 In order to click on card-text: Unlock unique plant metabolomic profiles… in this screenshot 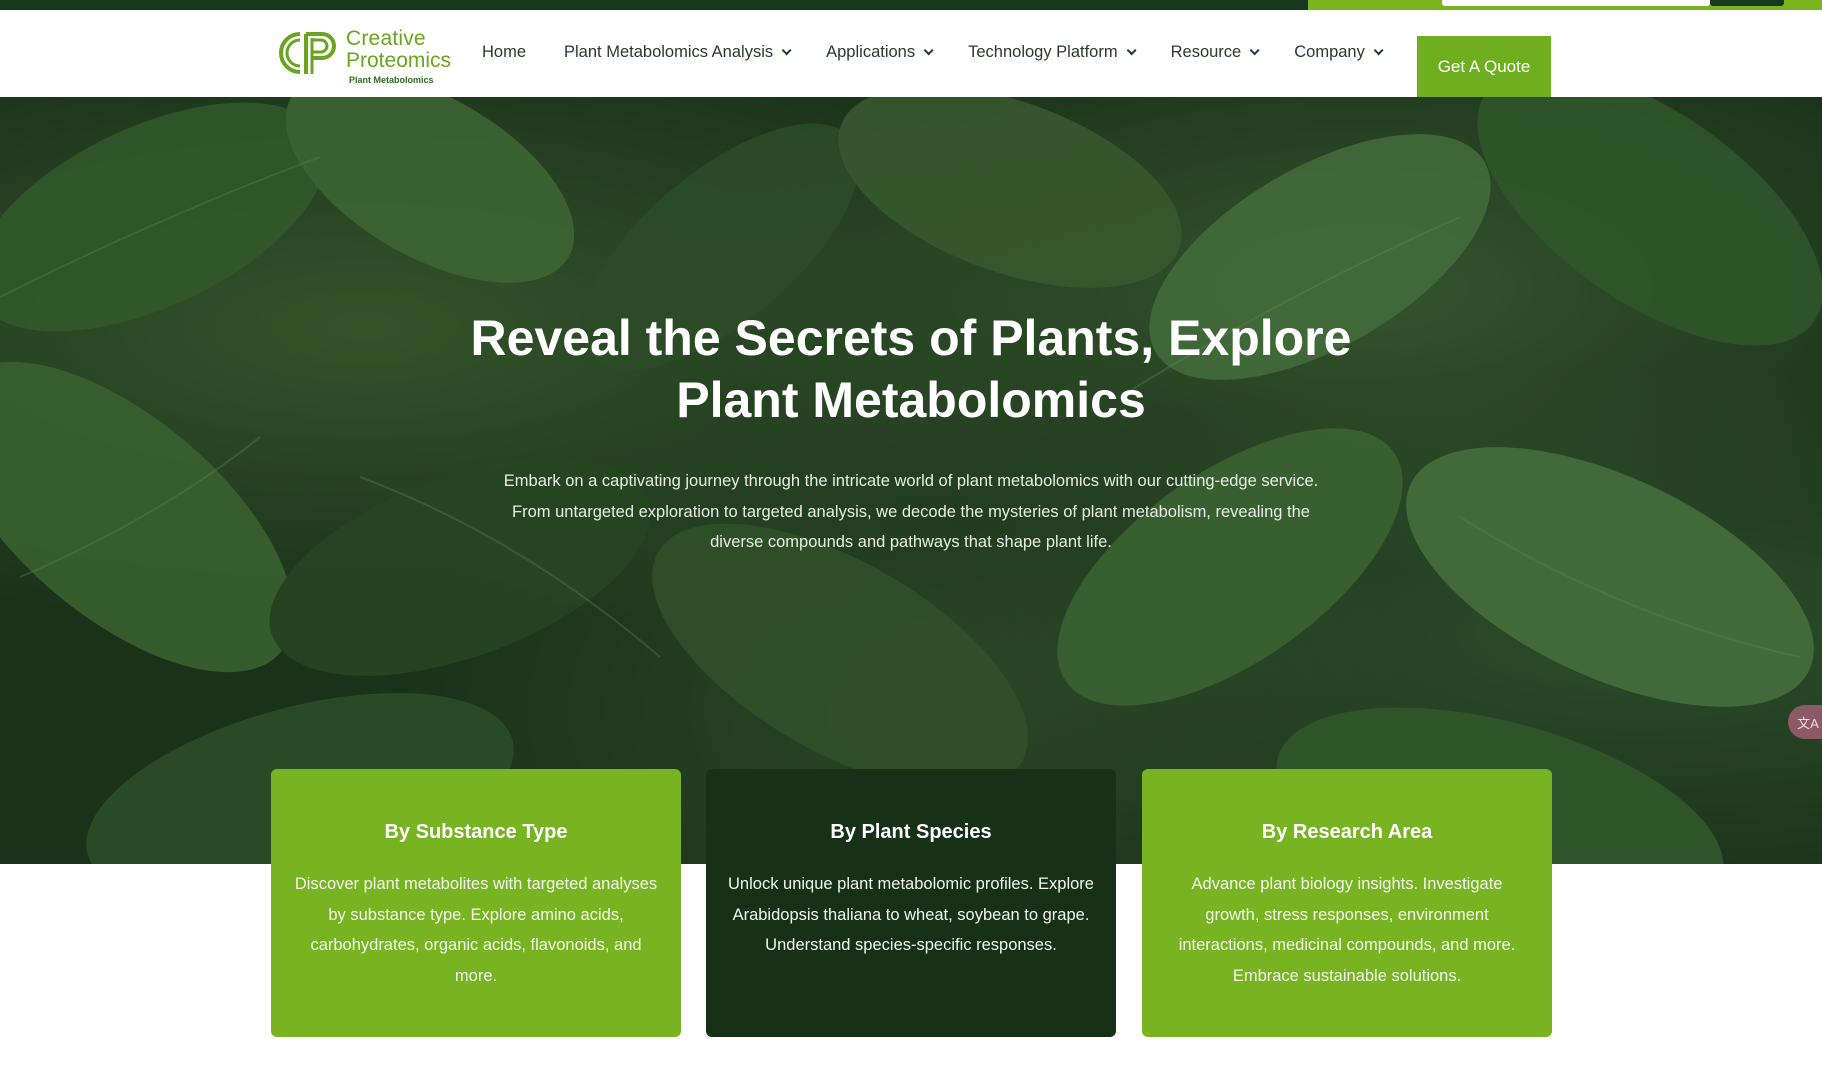, I will do `click(911, 914)`.